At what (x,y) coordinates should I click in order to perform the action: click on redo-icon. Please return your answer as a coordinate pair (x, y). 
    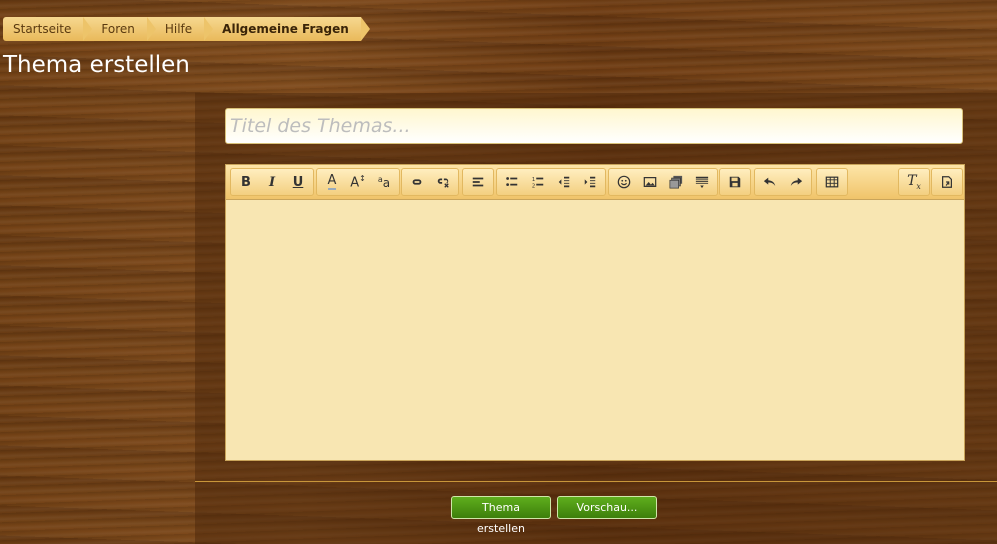
    Looking at the image, I should click on (796, 182).